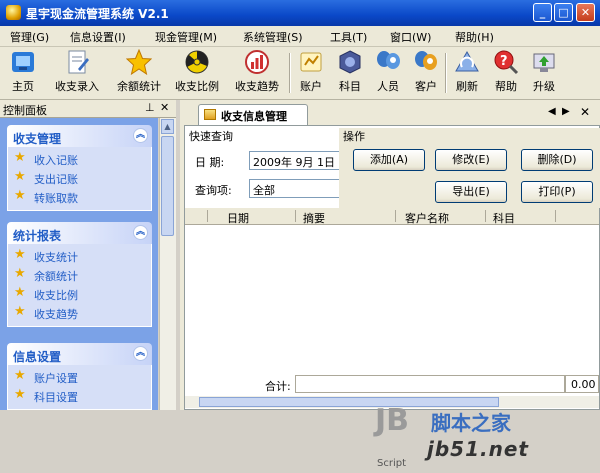 The width and height of the screenshot is (600, 473). What do you see at coordinates (426, 73) in the screenshot?
I see `toolbar-customer-button: 客户` at bounding box center [426, 73].